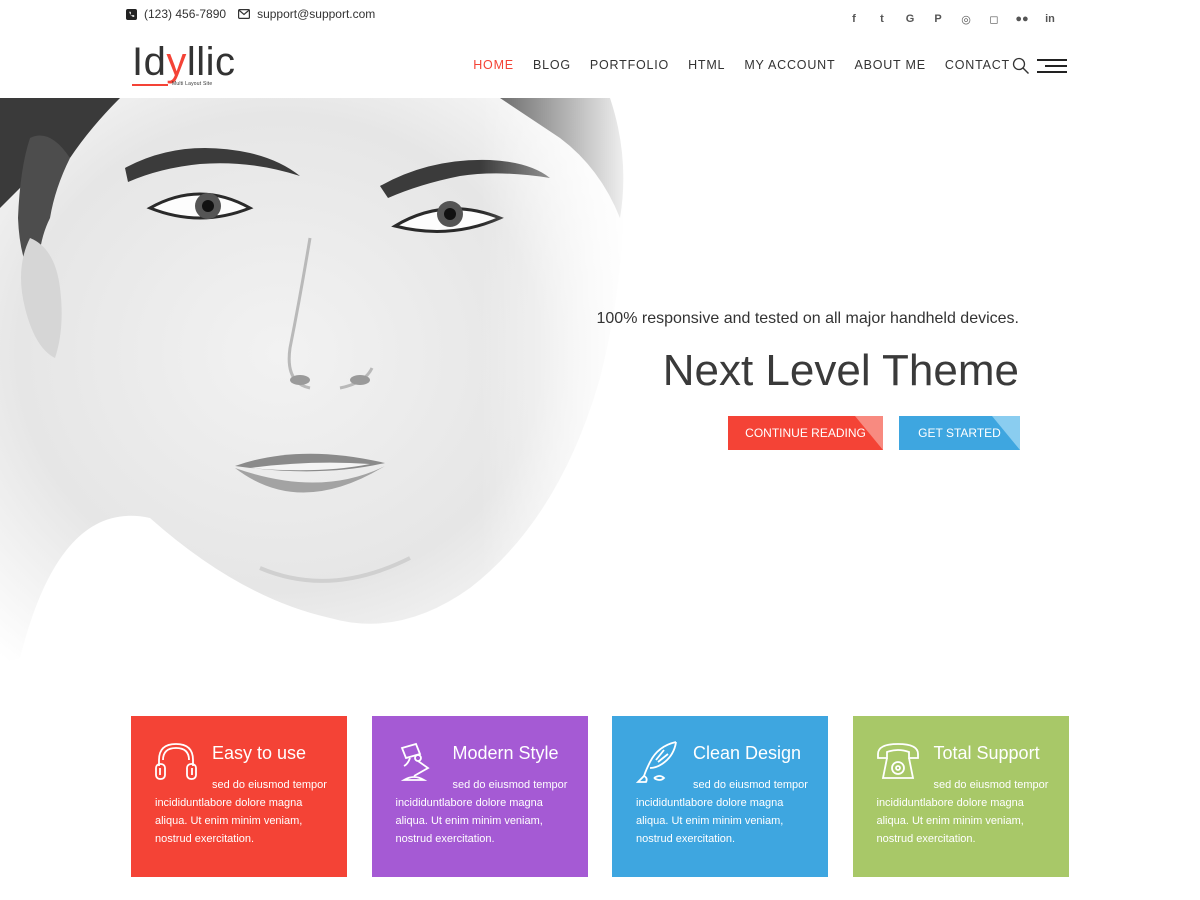 Image resolution: width=1200 pixels, height=900 pixels. Describe the element at coordinates (505, 753) in the screenshot. I see `feature-title: Modern Style` at that location.